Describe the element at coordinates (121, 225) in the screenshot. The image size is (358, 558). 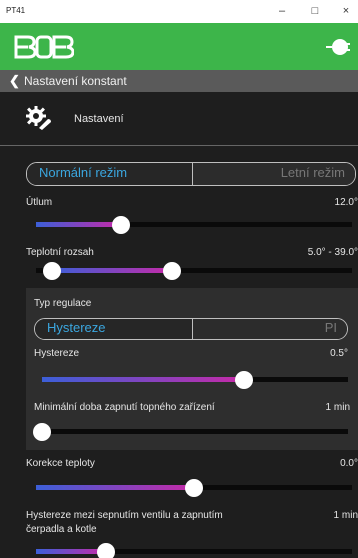
I see `utlum-slider-thumb` at that location.